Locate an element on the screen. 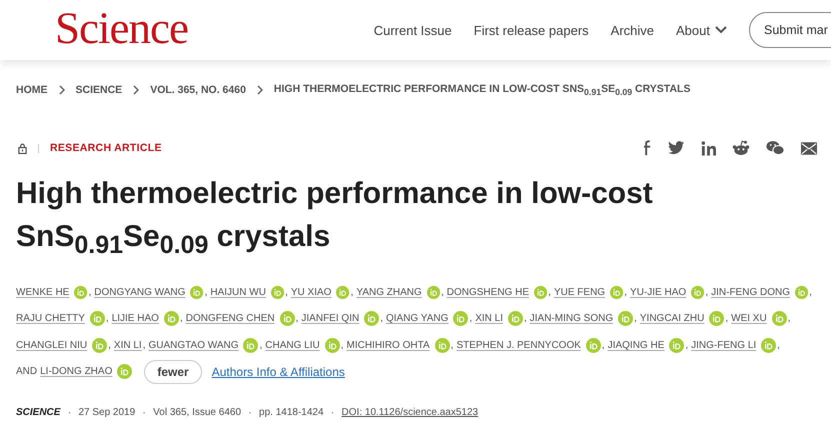 The image size is (831, 424). author-link: DONGFENG CHEN is located at coordinates (230, 318).